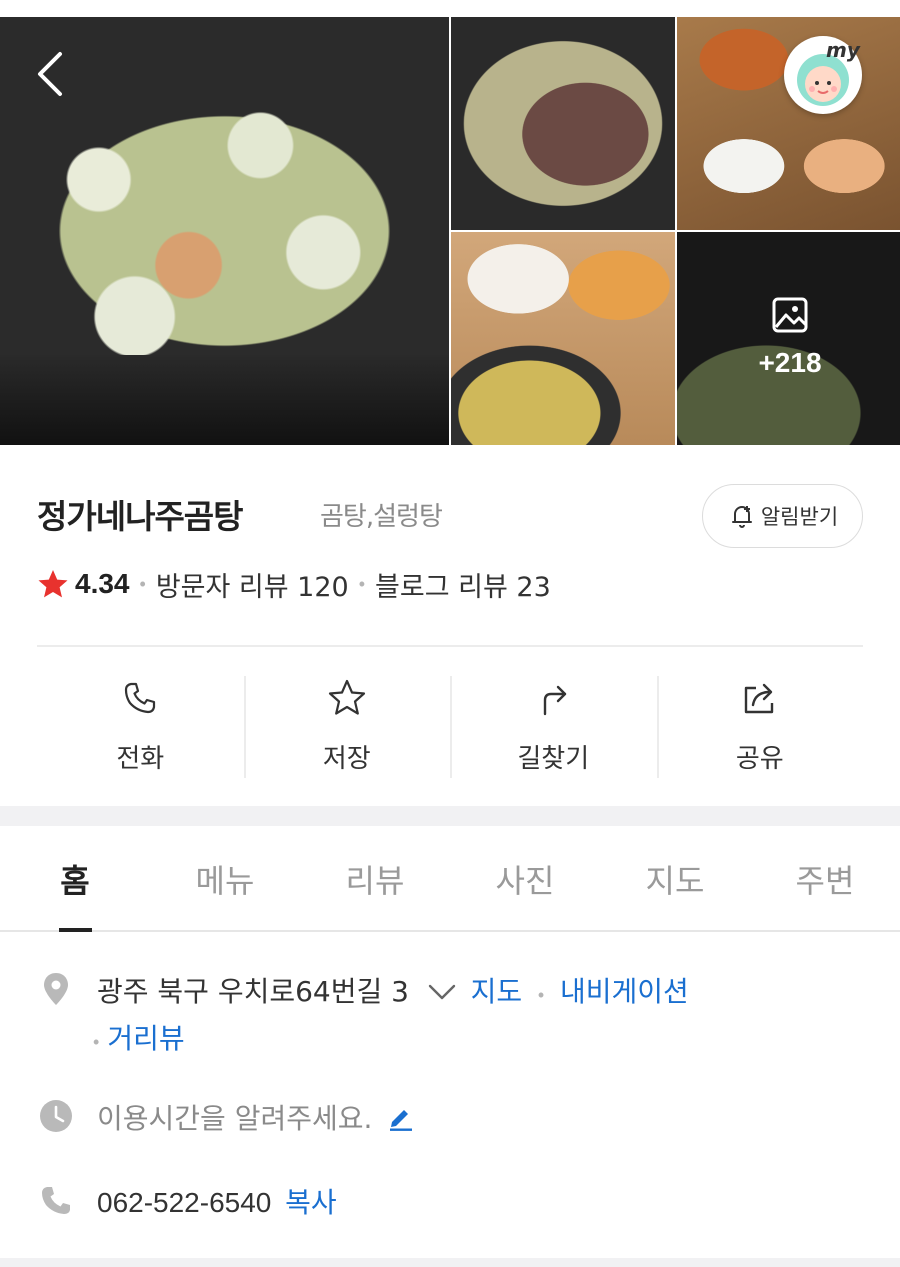 The height and width of the screenshot is (1267, 900). Describe the element at coordinates (553, 759) in the screenshot. I see `directions-label: 길찾기` at that location.